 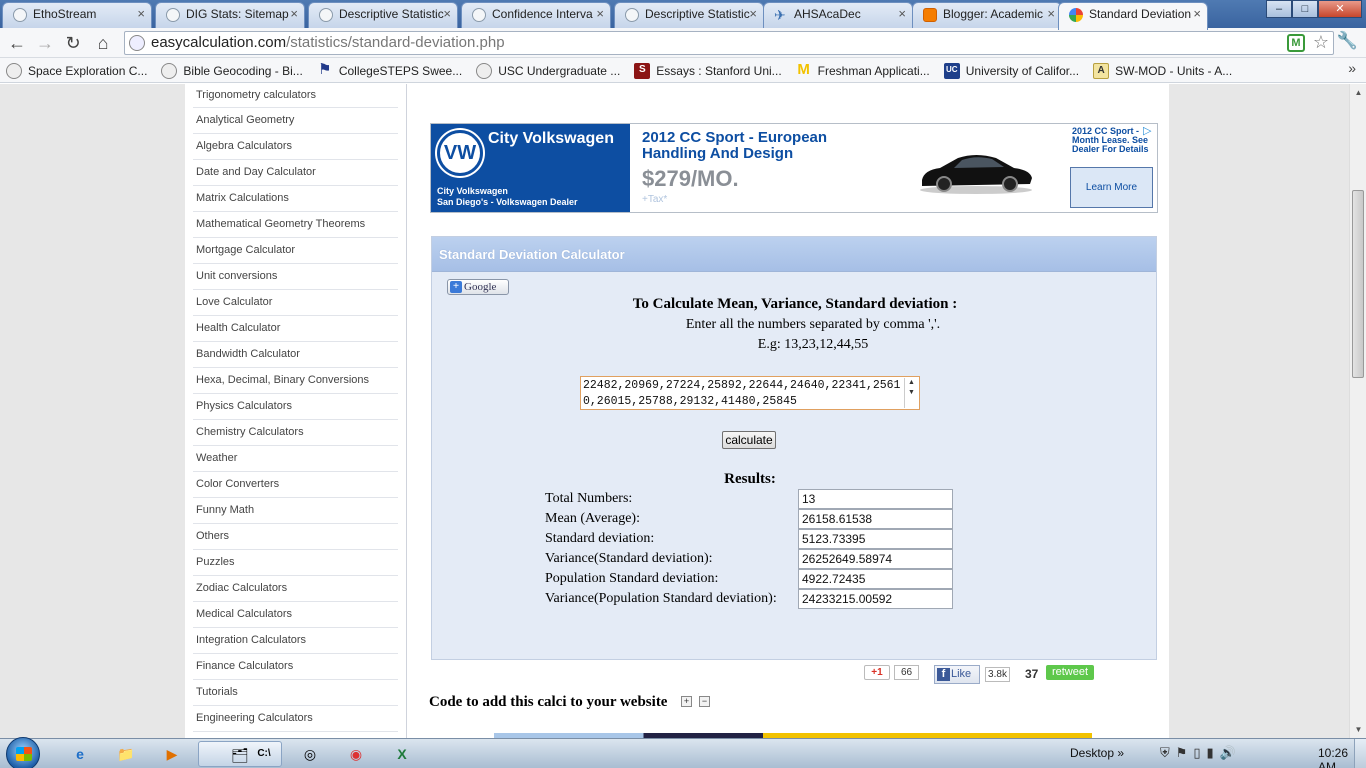 What do you see at coordinates (1296, 43) in the screenshot?
I see `extension-icon: M` at bounding box center [1296, 43].